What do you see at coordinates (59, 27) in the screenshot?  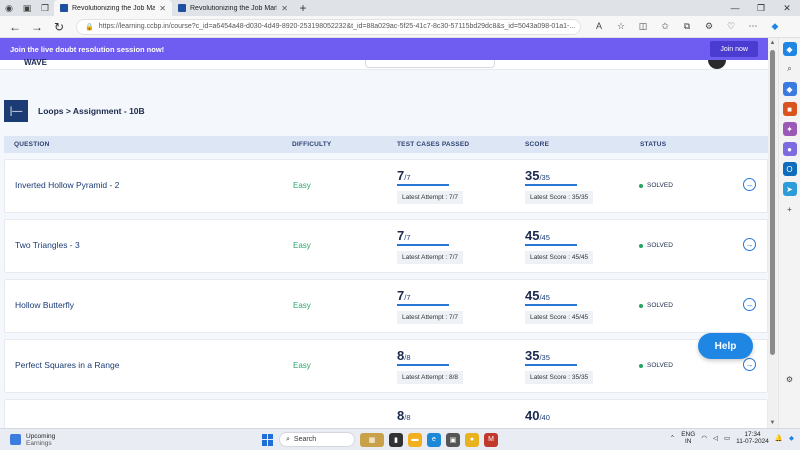 I see `refresh-icon: ↻` at bounding box center [59, 27].